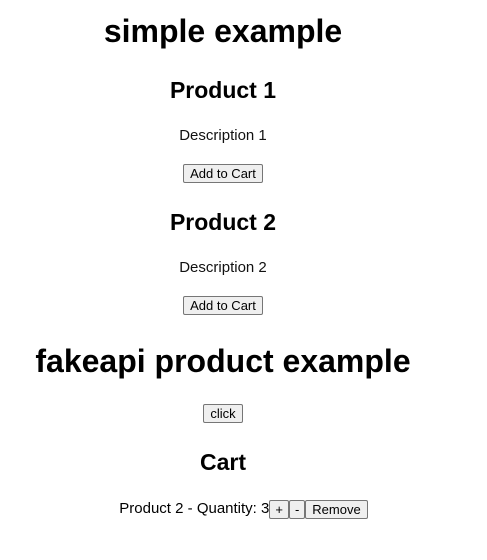  I want to click on cart-item-controls: + - Remove, so click(318, 509).